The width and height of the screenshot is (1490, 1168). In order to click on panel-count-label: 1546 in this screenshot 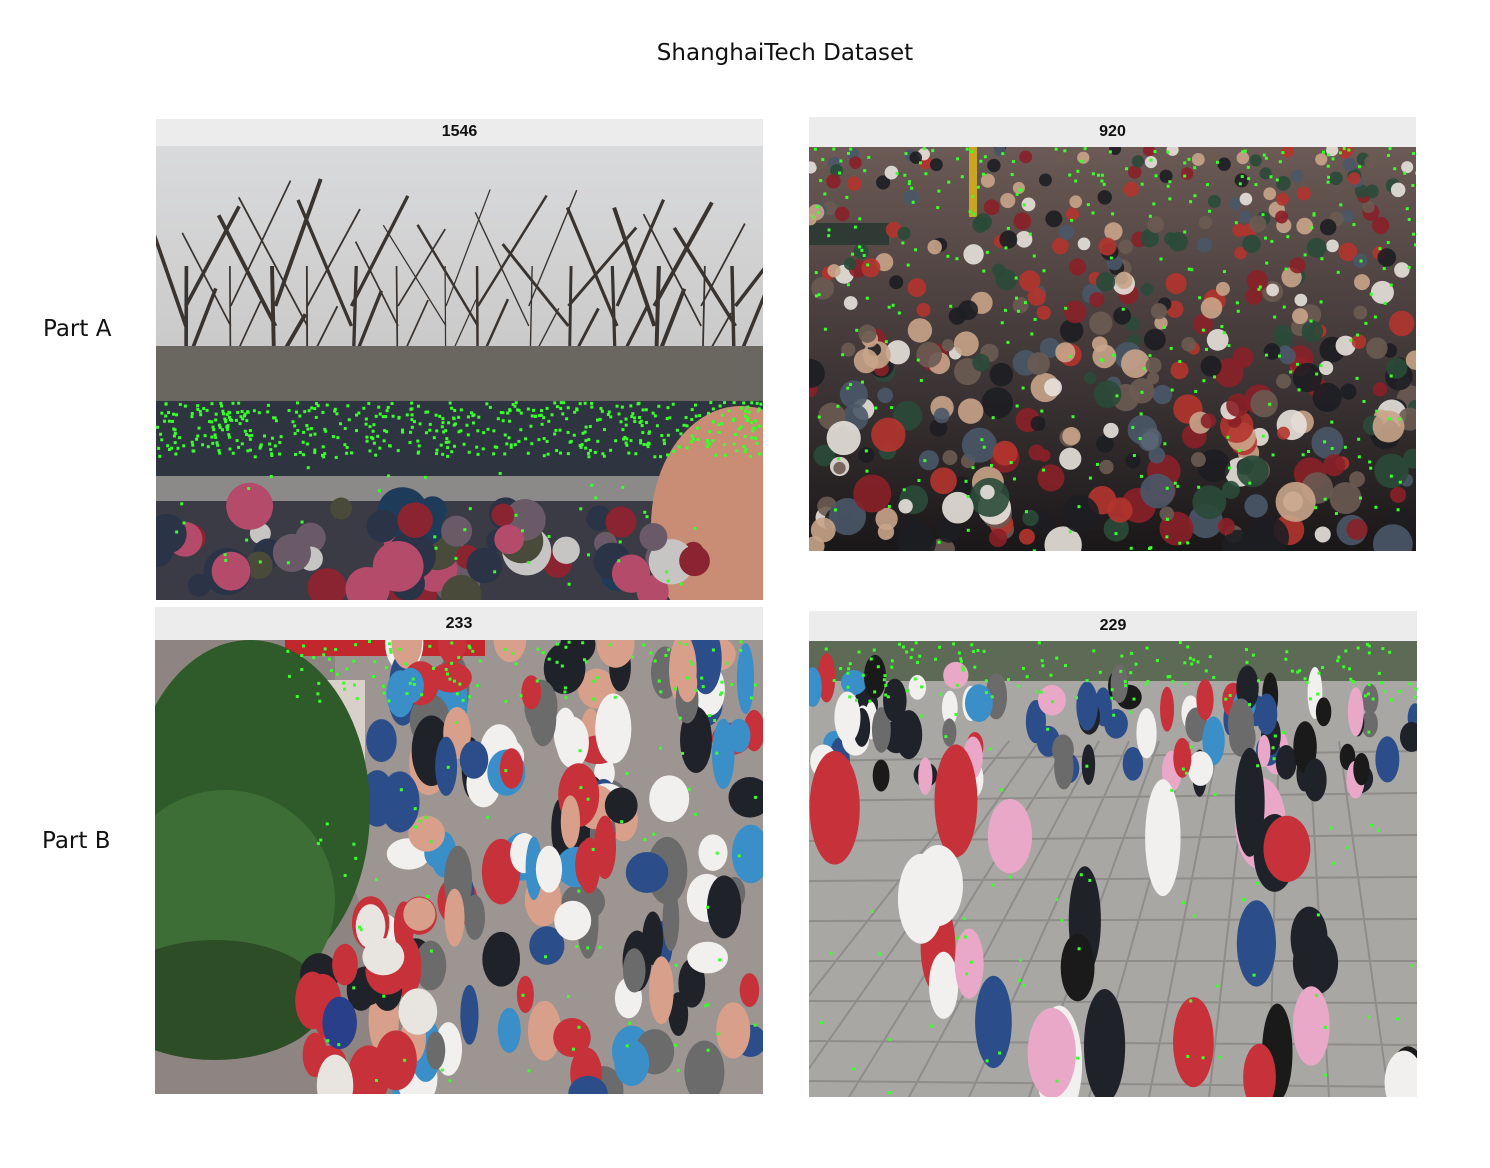, I will do `click(459, 132)`.